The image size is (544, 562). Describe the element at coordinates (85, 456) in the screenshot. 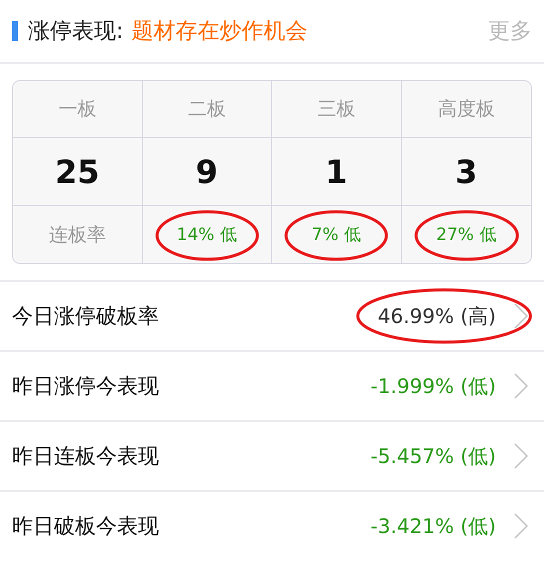

I see `row-label: 昨日连板今表现` at that location.